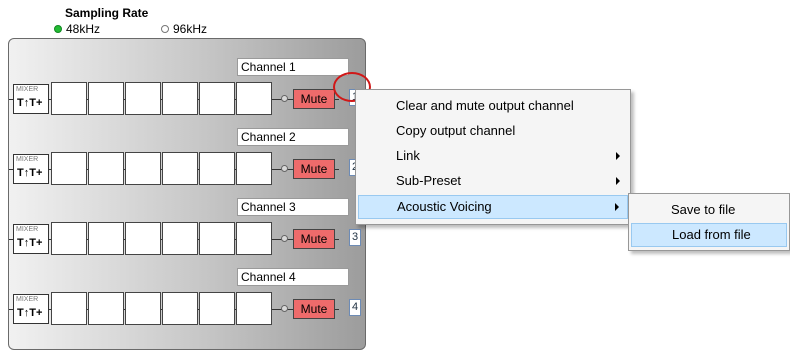  Describe the element at coordinates (293, 137) in the screenshot. I see `channel-name-field: Channel 2` at that location.